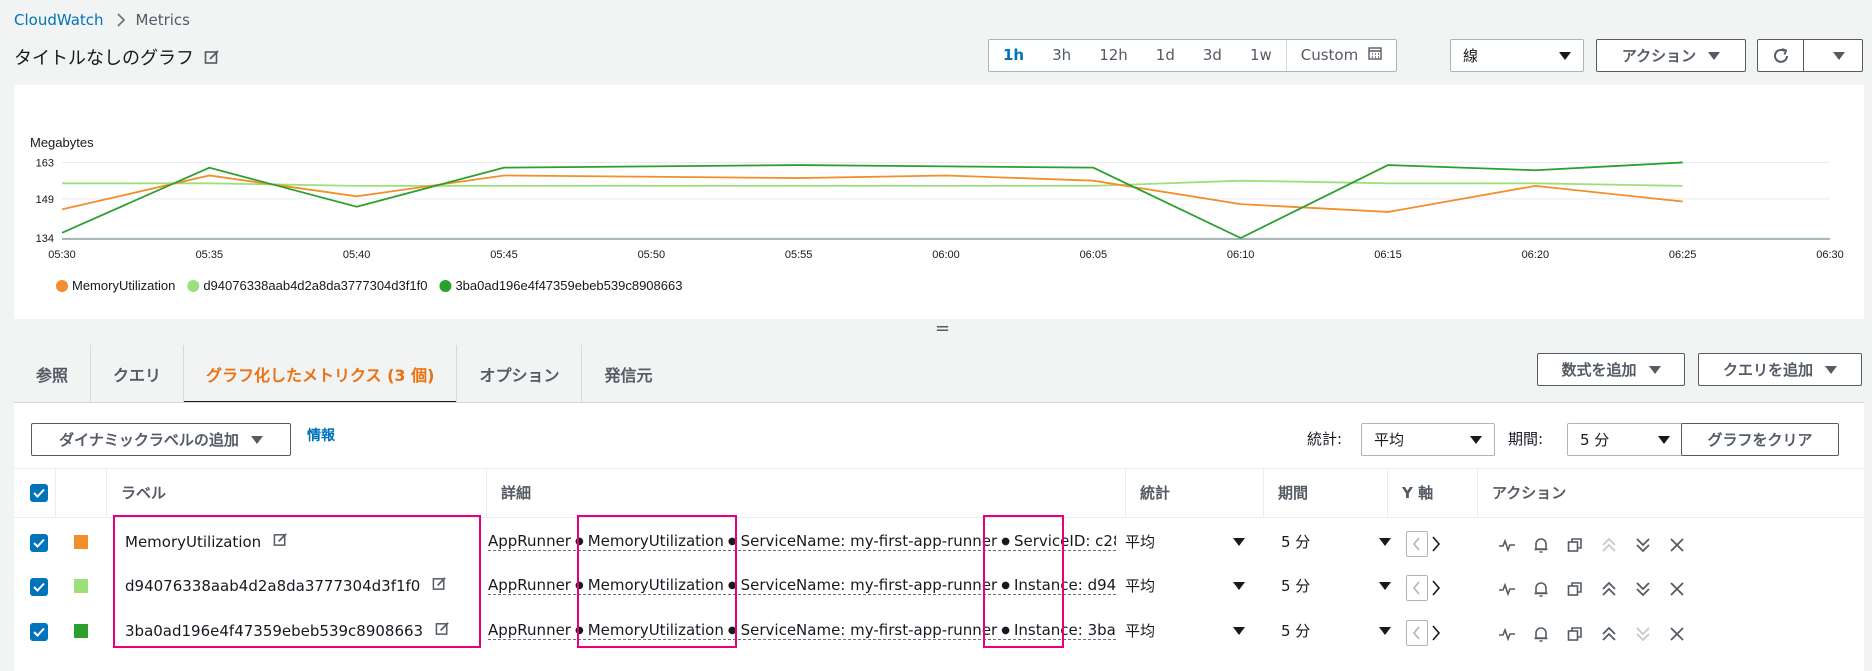 The image size is (1872, 671). Describe the element at coordinates (1781, 55) in the screenshot. I see `refresh-icon` at that location.